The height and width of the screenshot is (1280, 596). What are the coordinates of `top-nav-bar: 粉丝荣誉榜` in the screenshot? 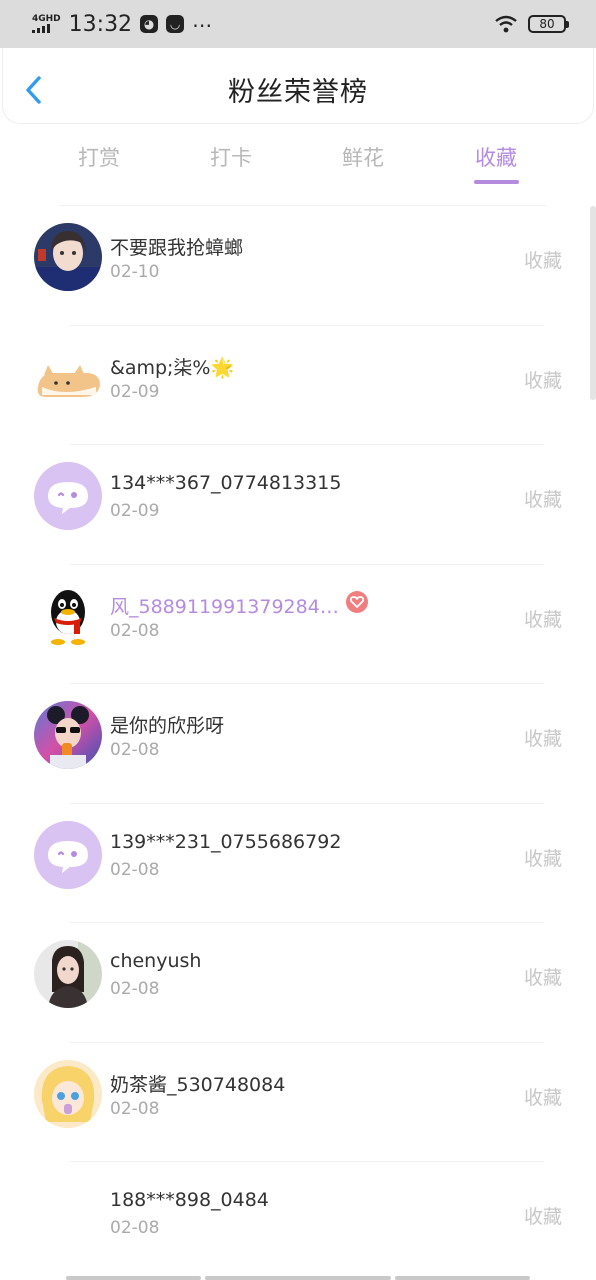 It's located at (298, 86).